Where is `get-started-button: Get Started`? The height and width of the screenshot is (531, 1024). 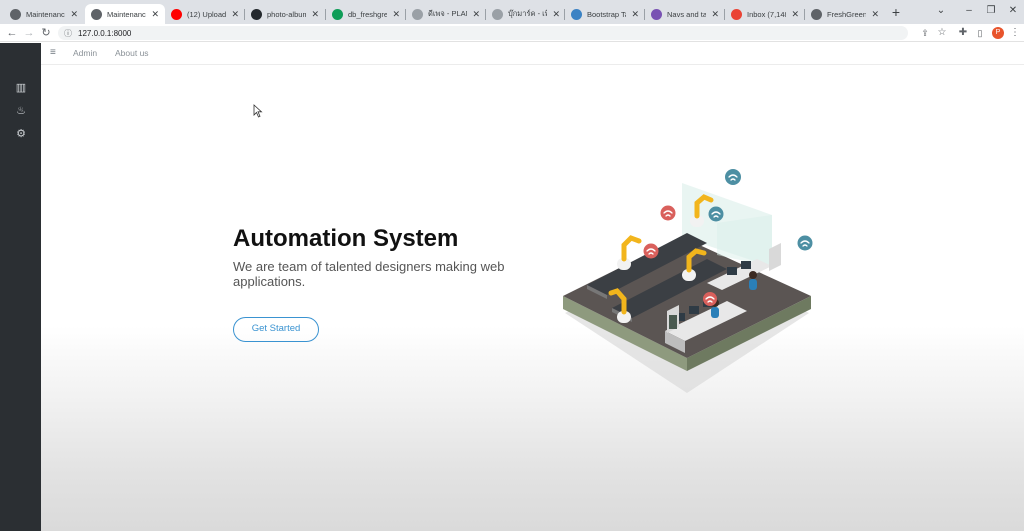
get-started-button: Get Started is located at coordinates (276, 329).